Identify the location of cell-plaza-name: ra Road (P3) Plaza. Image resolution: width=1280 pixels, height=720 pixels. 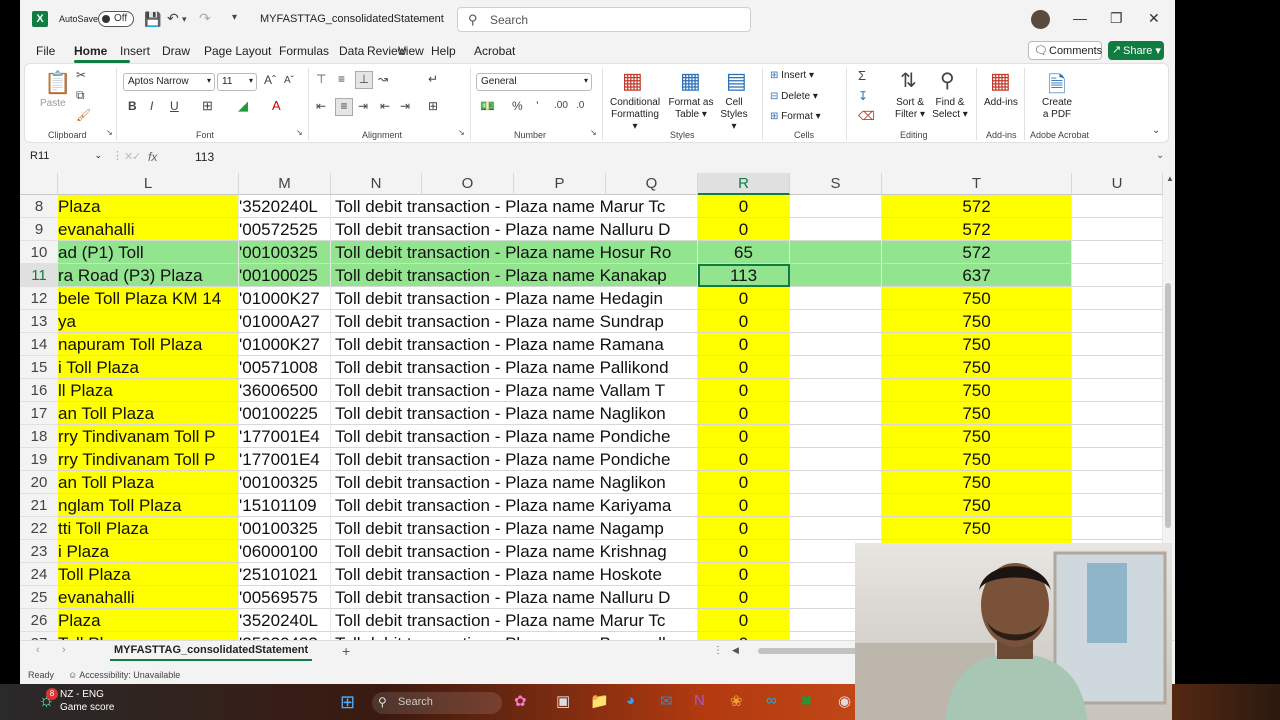
(148, 275).